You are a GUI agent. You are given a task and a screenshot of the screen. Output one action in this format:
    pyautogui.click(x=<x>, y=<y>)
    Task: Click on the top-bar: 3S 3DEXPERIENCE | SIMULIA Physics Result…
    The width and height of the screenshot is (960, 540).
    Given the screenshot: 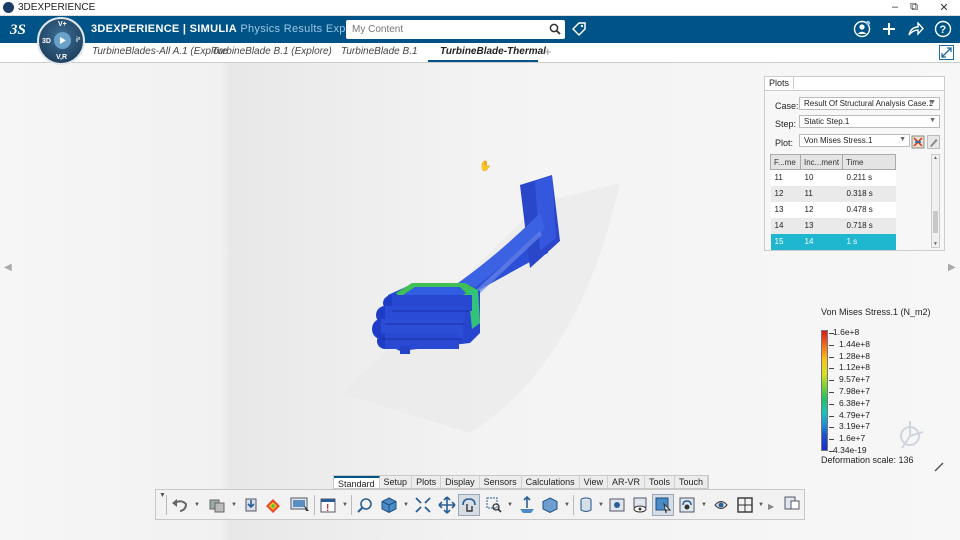 What is the action you would take?
    pyautogui.click(x=480, y=29)
    